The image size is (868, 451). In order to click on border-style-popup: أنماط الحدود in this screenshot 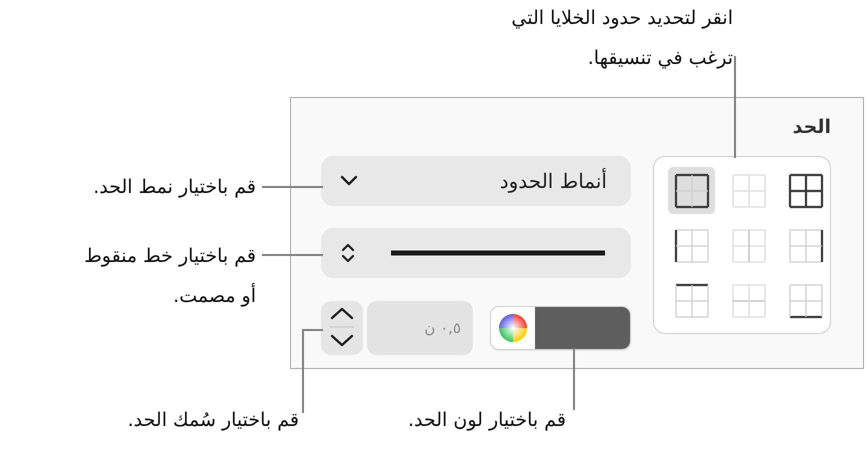, I will do `click(476, 181)`.